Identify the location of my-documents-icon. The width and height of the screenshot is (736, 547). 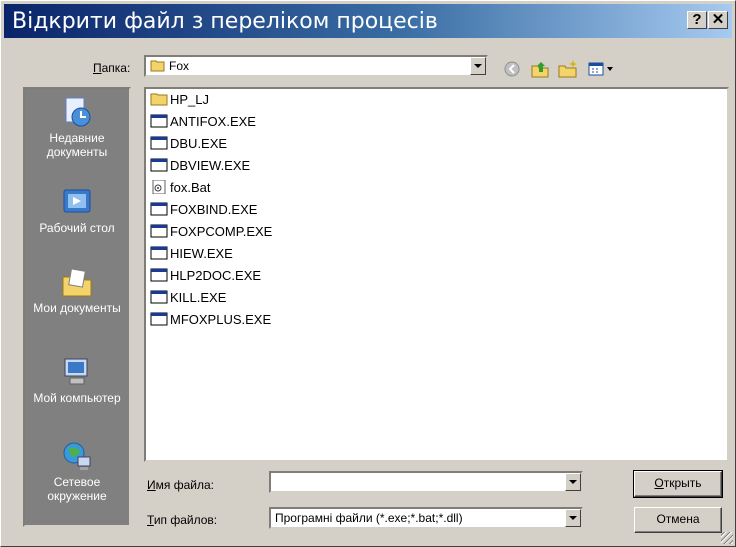
(77, 282).